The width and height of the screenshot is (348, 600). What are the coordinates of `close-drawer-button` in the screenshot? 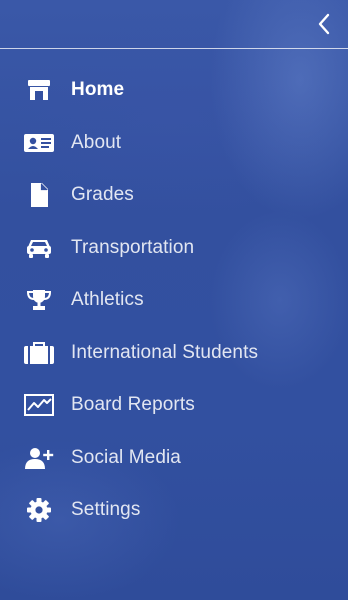 It's located at (324, 24).